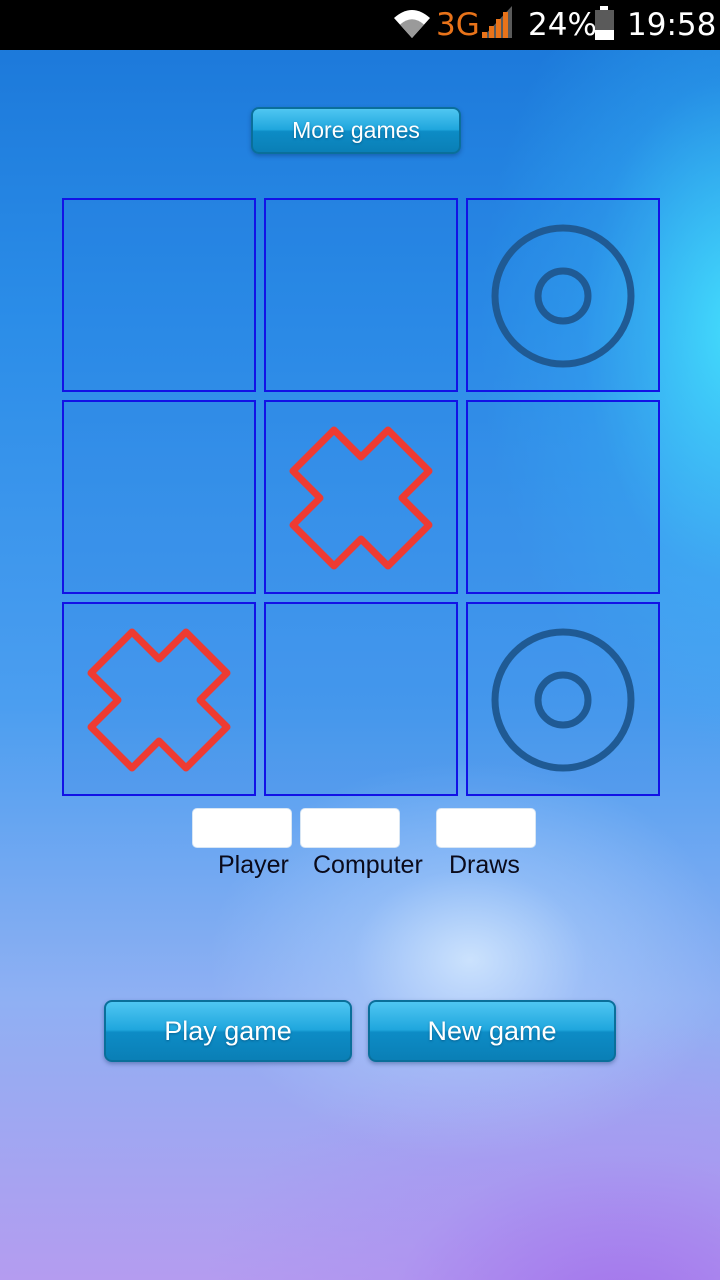  What do you see at coordinates (350, 828) in the screenshot?
I see `computer-score-box` at bounding box center [350, 828].